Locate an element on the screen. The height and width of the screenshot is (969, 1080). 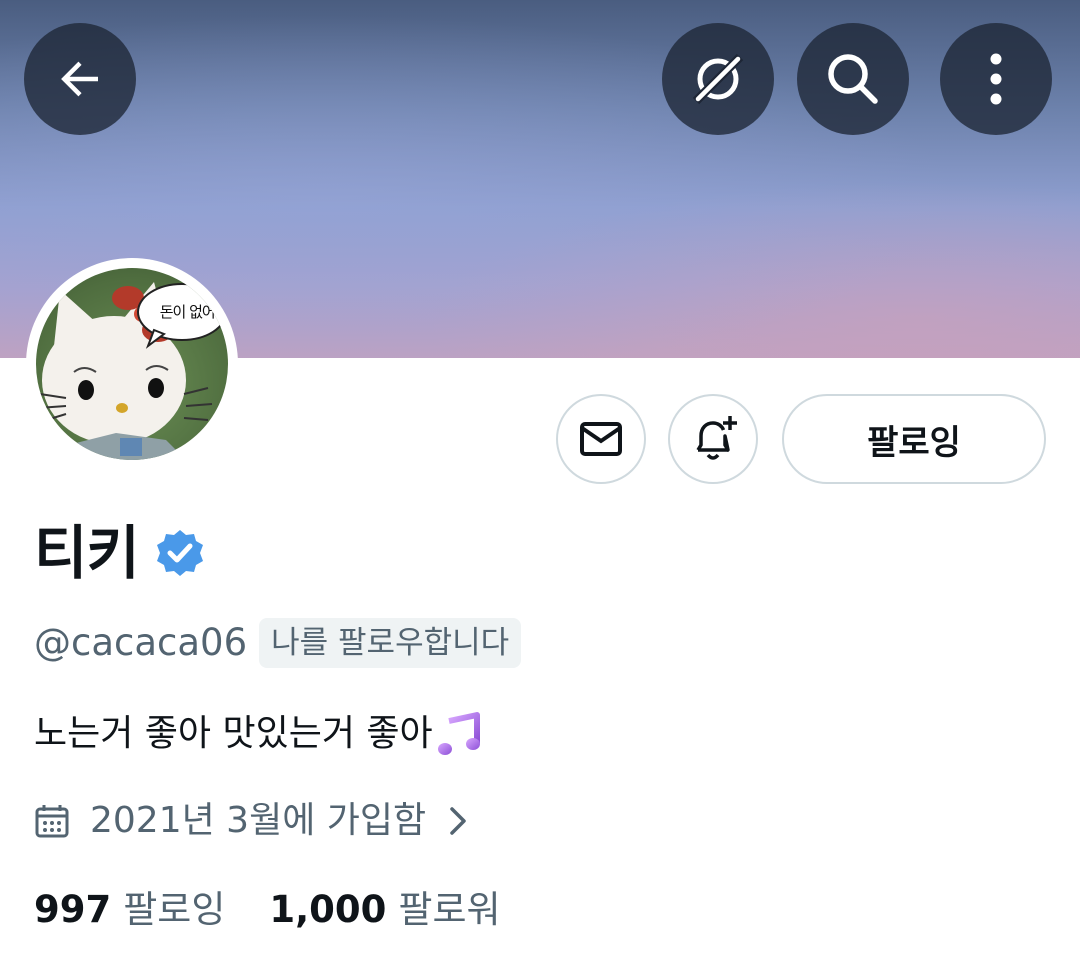
more-vertical-icon is located at coordinates (996, 79).